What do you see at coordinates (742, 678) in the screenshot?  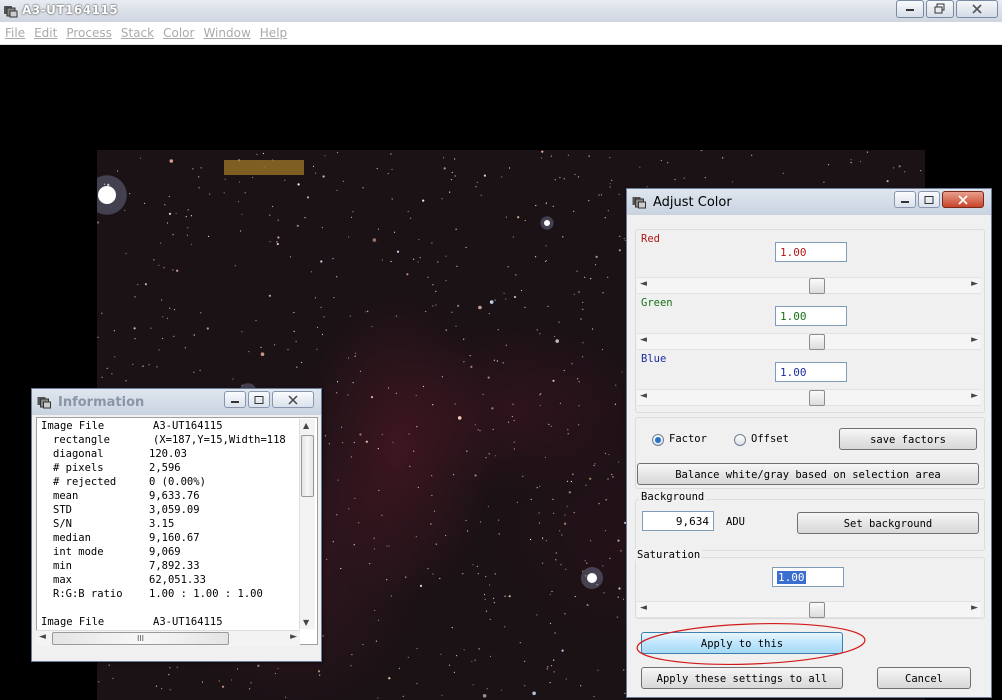 I see `apply-to-all-button: Apply these settings to all` at bounding box center [742, 678].